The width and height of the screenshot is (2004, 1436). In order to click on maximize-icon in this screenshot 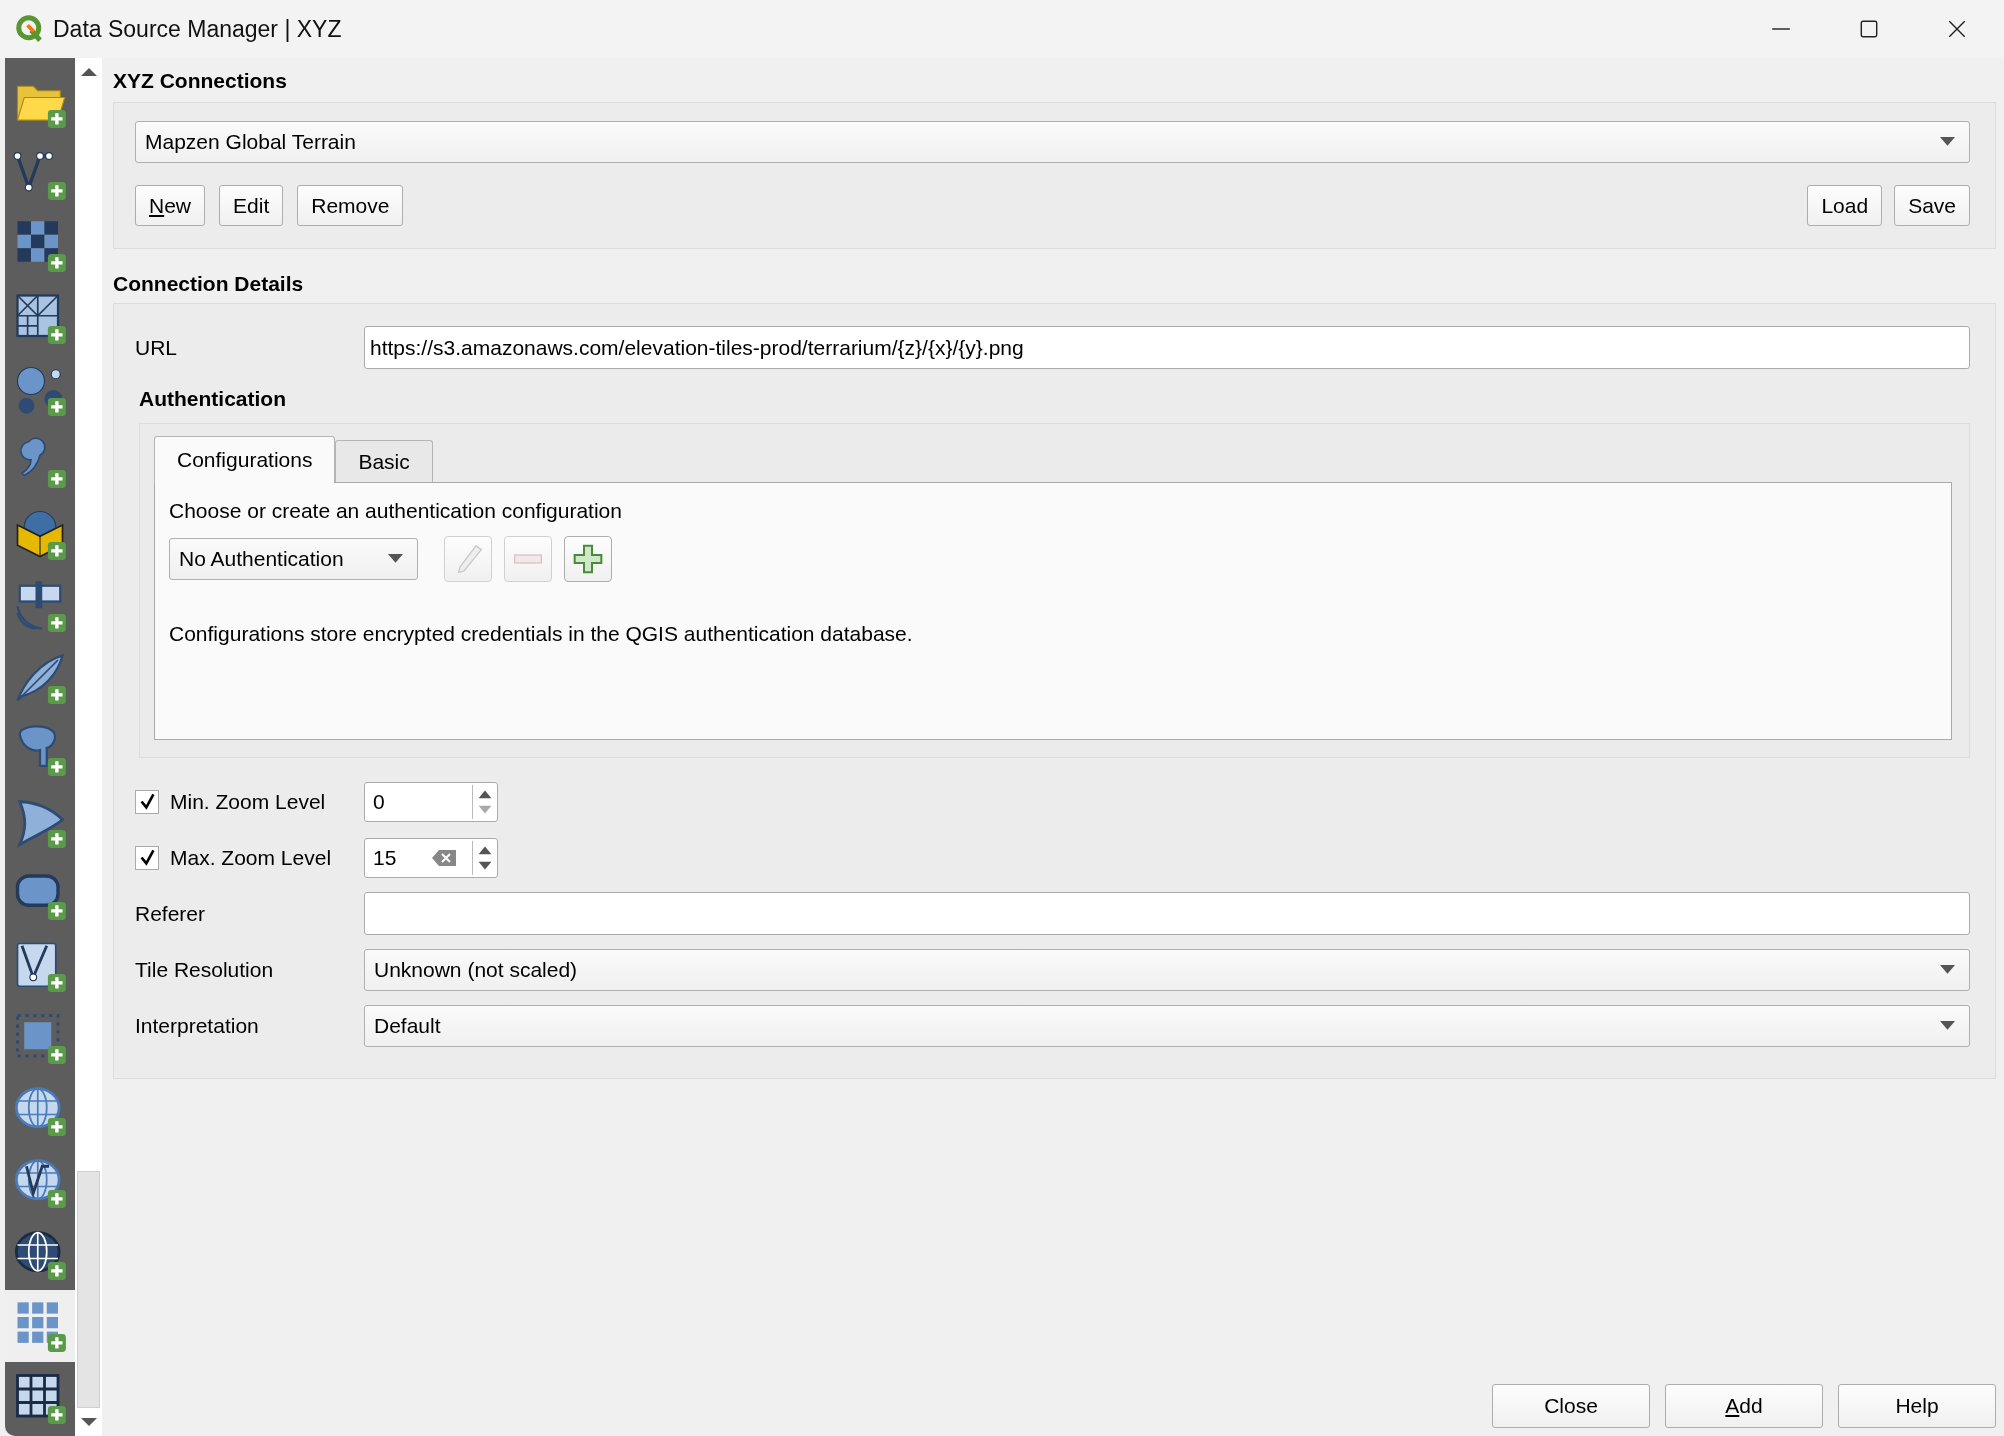, I will do `click(1869, 29)`.